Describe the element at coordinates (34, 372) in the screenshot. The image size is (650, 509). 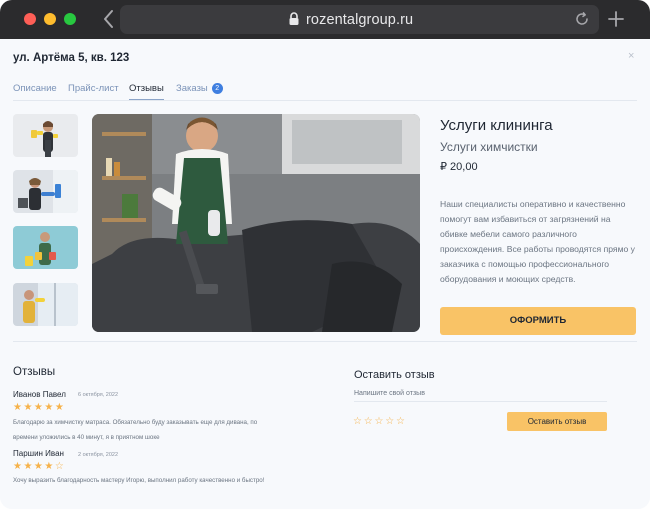
I see `reviews-heading: Отзывы` at that location.